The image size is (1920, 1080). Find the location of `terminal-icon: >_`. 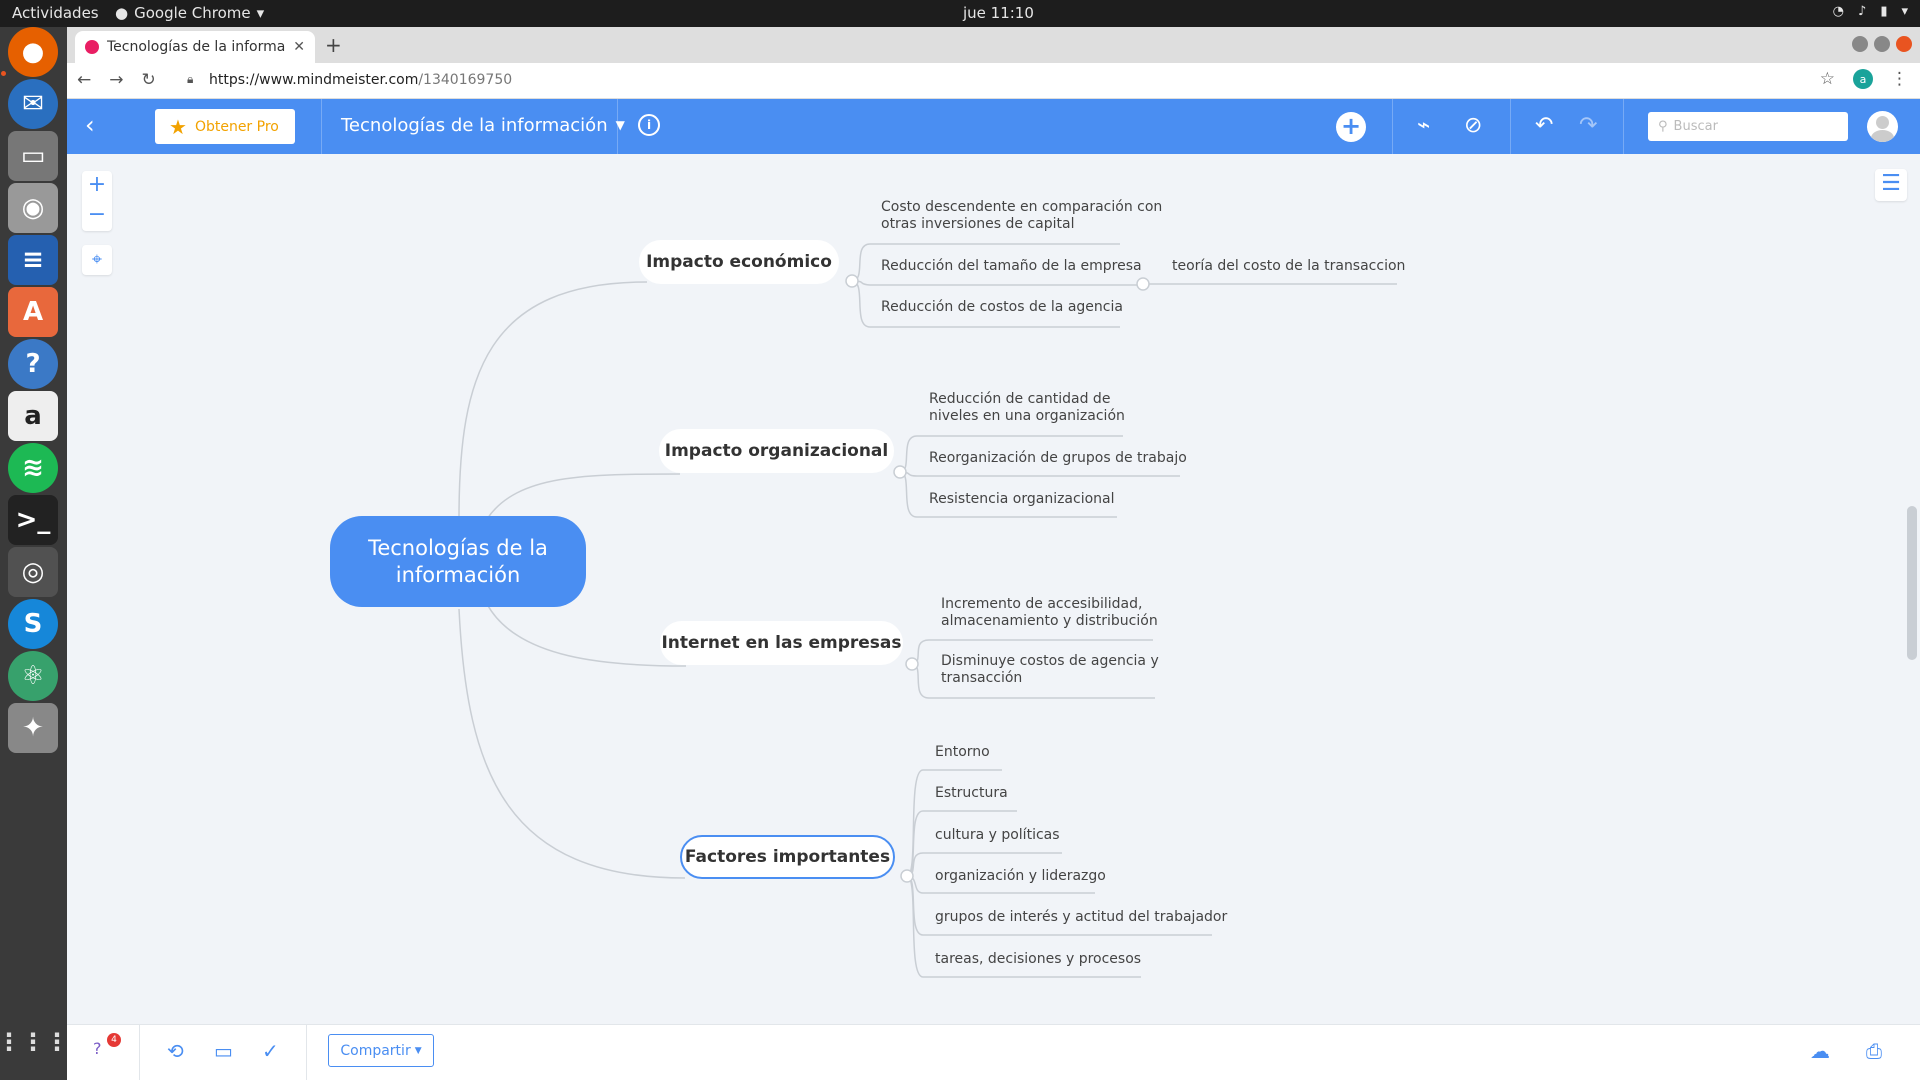

terminal-icon: >_ is located at coordinates (33, 520).